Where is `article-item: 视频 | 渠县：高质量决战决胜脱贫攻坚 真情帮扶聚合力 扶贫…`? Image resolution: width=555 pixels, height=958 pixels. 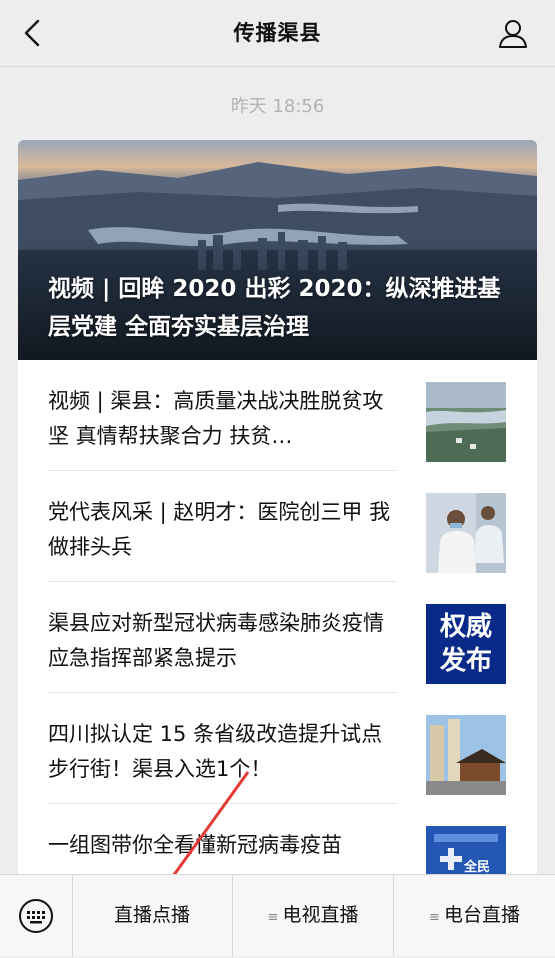
article-item: 视频 | 渠县：高质量决战决胜脱贫攻坚 真情帮扶聚合力 扶贫… is located at coordinates (277, 415).